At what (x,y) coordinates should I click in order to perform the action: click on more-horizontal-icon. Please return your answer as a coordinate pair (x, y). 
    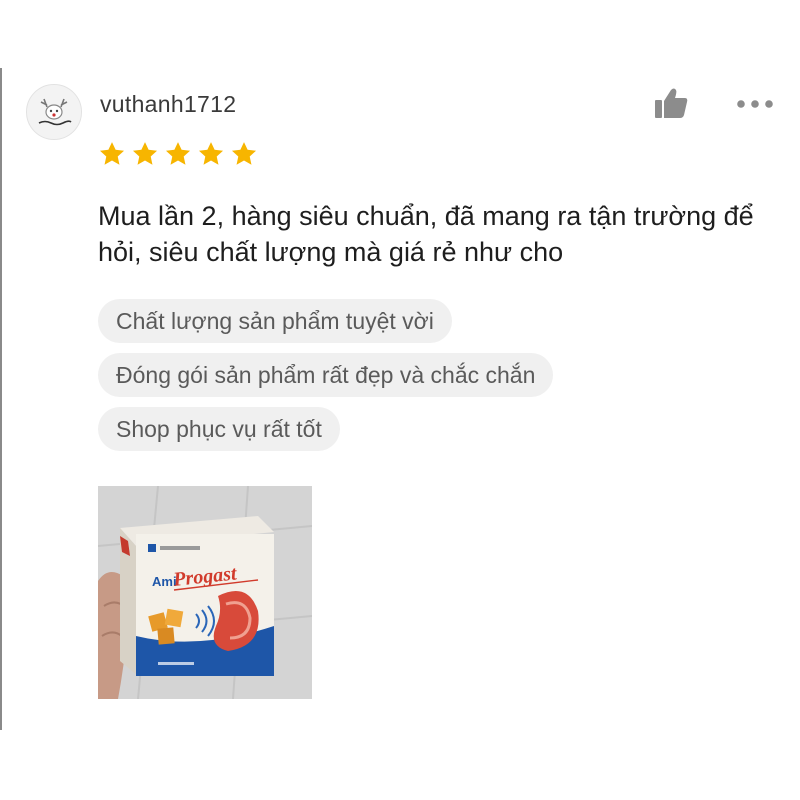
    Looking at the image, I should click on (755, 104).